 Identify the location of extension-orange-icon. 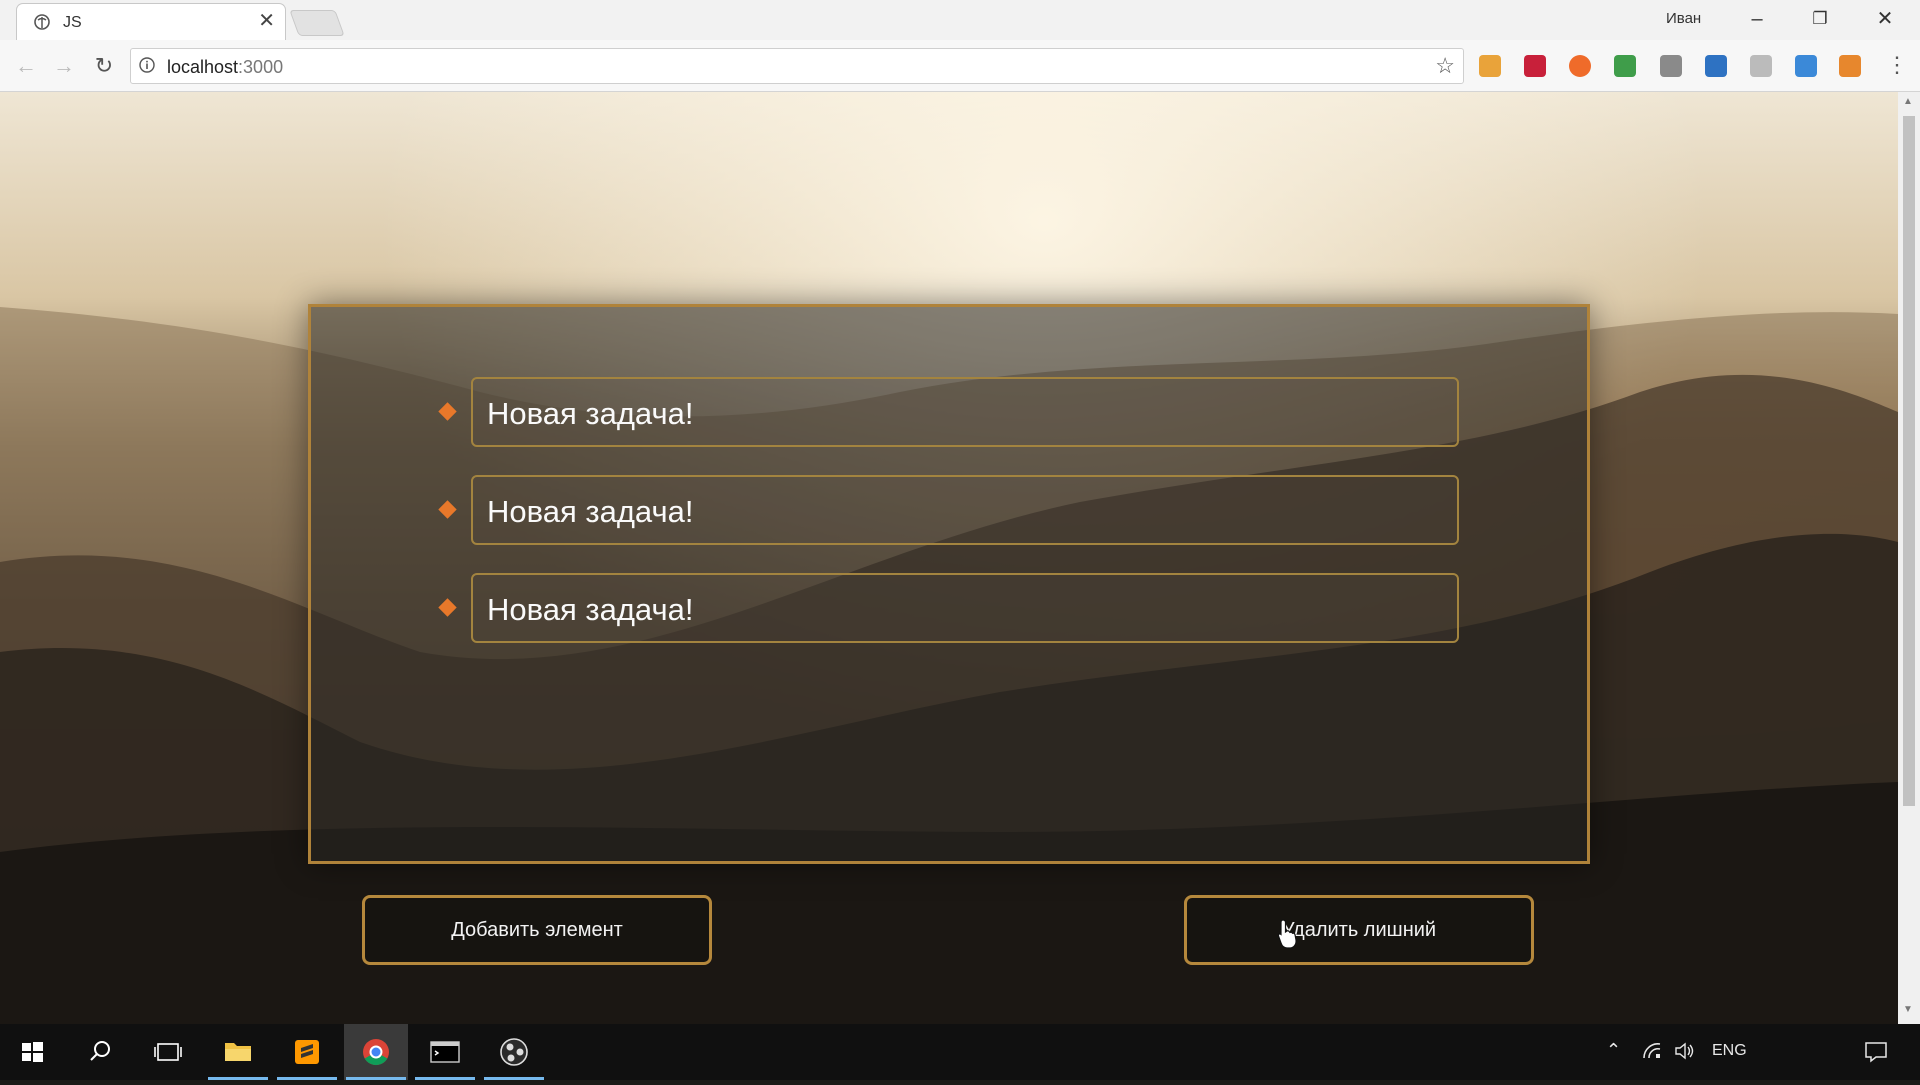
(1580, 66).